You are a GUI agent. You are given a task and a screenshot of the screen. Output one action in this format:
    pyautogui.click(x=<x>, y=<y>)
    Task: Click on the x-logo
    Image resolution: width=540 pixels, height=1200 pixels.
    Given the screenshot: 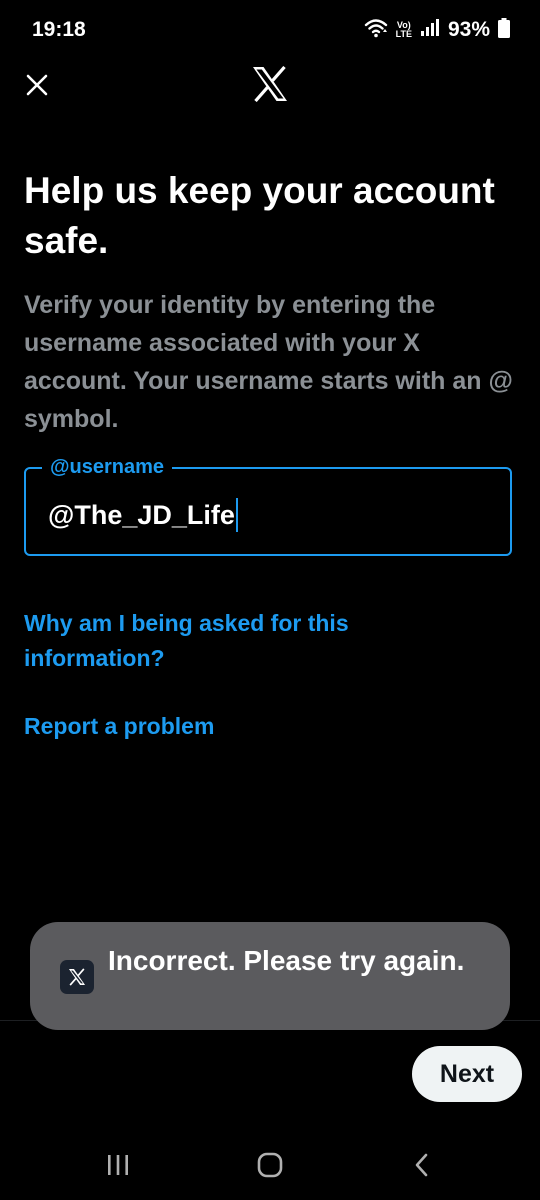 What is the action you would take?
    pyautogui.click(x=270, y=84)
    